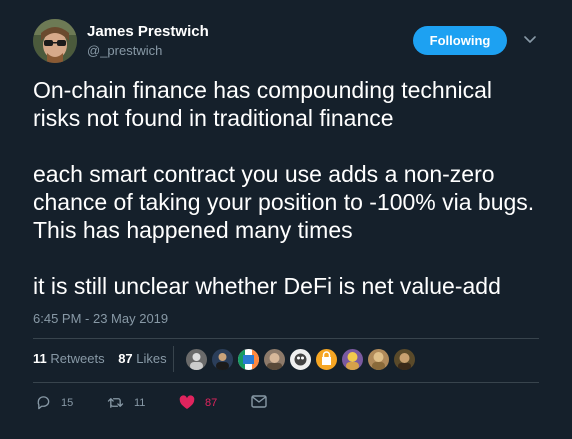 This screenshot has width=572, height=439. Describe the element at coordinates (211, 402) in the screenshot. I see `like-count: 87` at that location.